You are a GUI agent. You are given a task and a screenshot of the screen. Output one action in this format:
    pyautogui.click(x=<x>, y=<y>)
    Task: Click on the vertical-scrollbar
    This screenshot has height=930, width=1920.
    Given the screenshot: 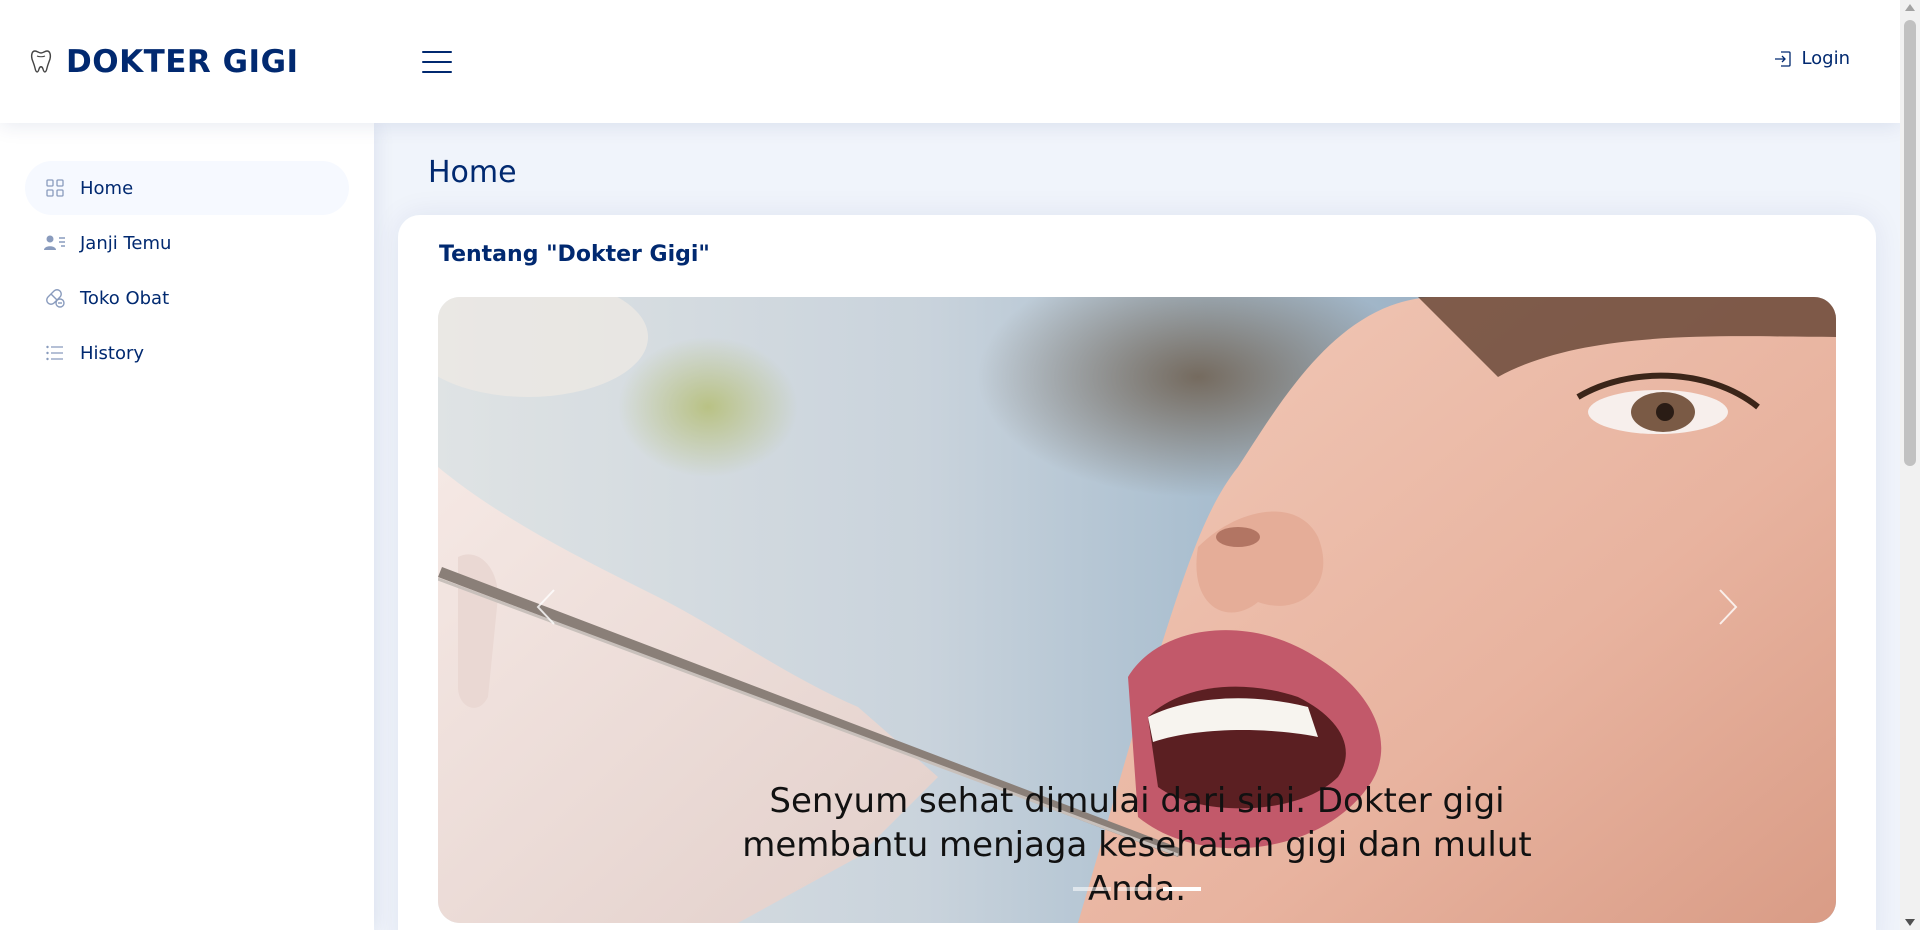 What is the action you would take?
    pyautogui.click(x=1910, y=465)
    